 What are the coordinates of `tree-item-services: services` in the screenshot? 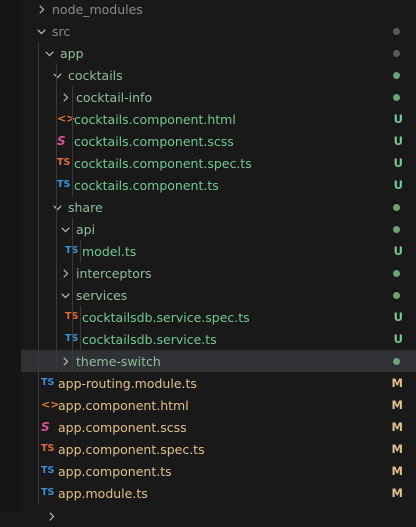 It's located at (218, 295).